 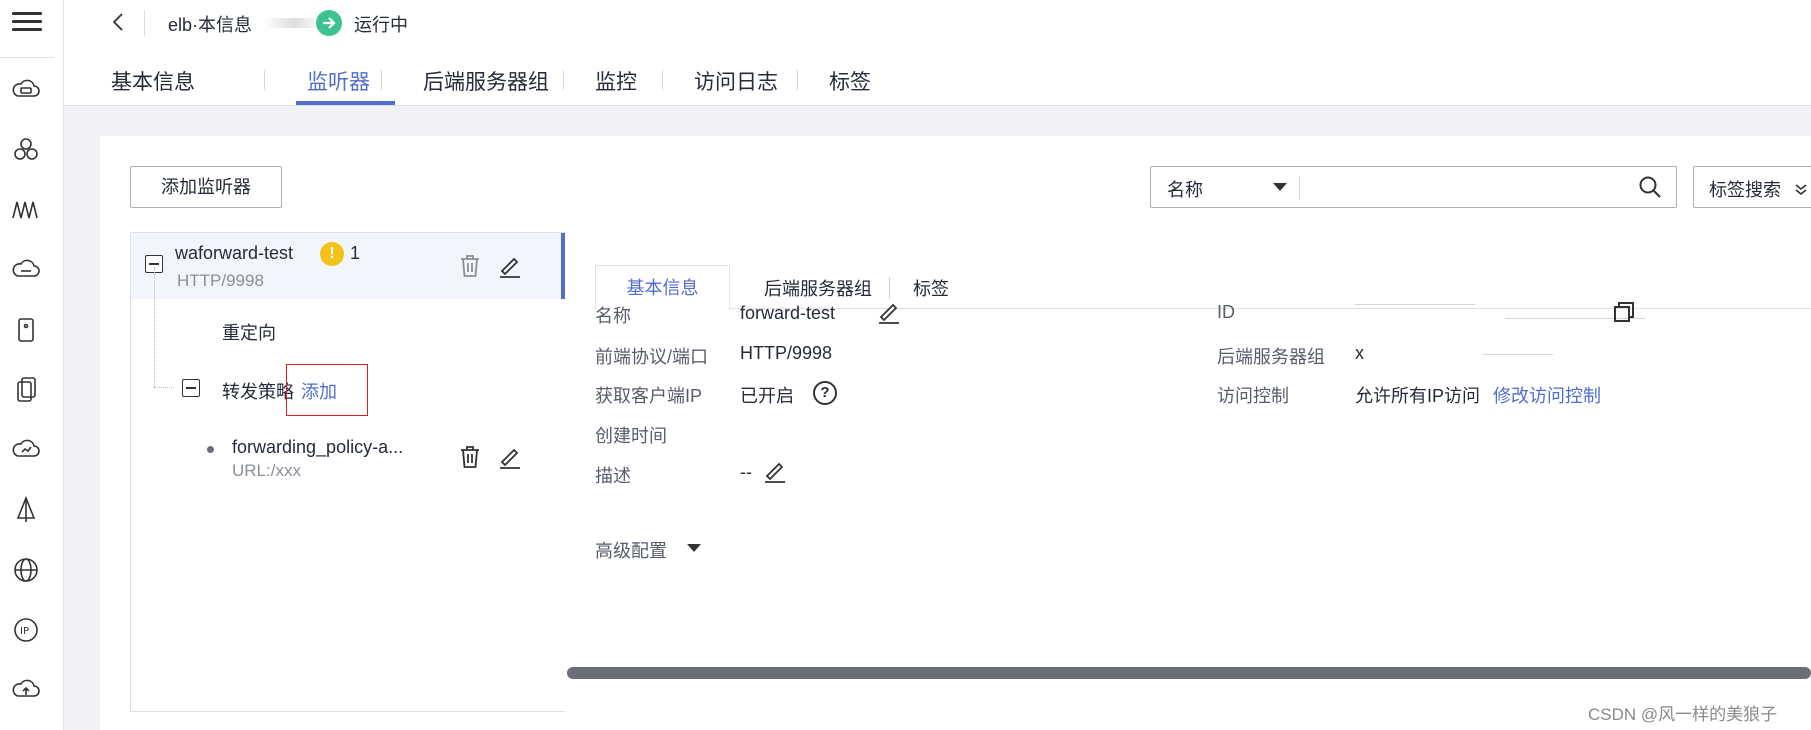 I want to click on help-icon: ?, so click(x=825, y=393).